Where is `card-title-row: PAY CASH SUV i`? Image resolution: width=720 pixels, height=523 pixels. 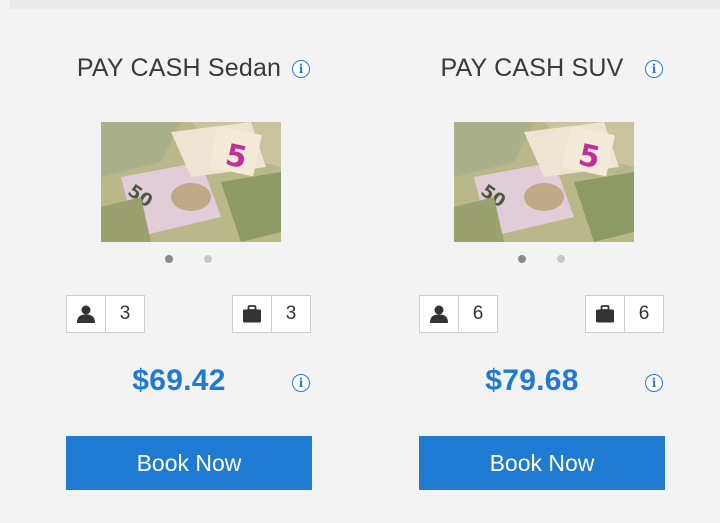
card-title-row: PAY CASH SUV i is located at coordinates (542, 70).